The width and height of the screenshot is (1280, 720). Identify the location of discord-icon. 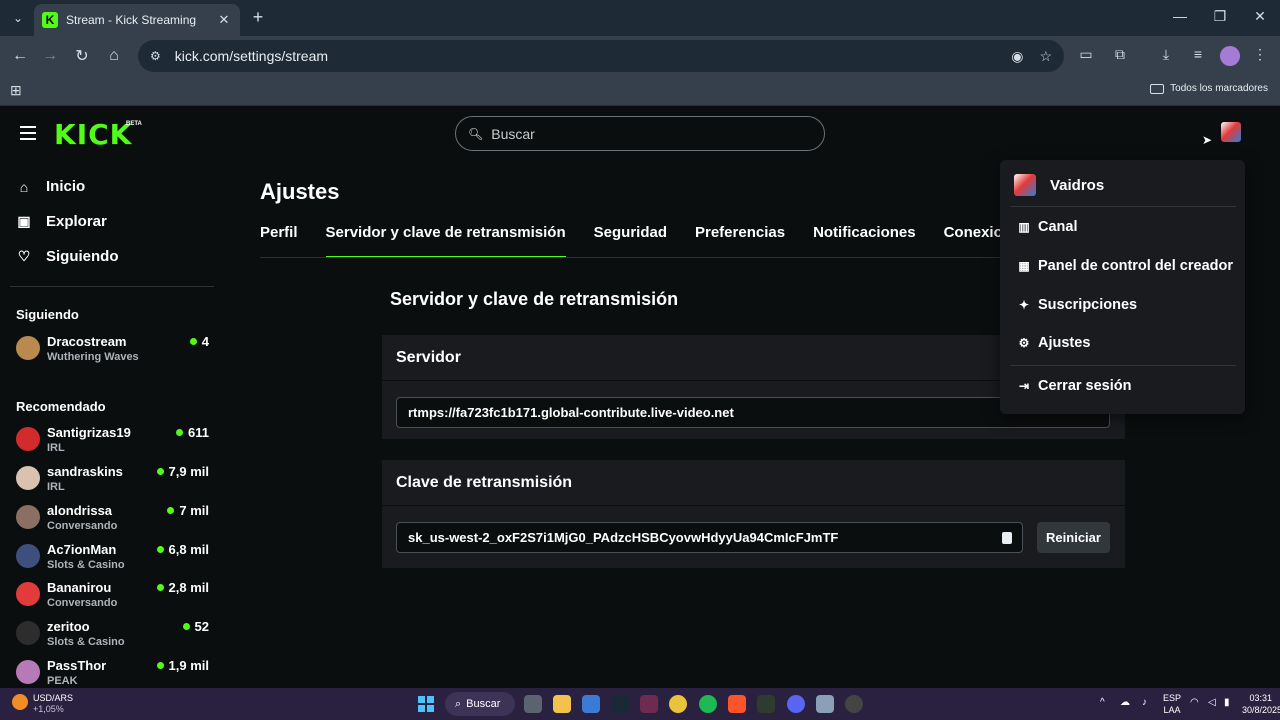
(796, 704).